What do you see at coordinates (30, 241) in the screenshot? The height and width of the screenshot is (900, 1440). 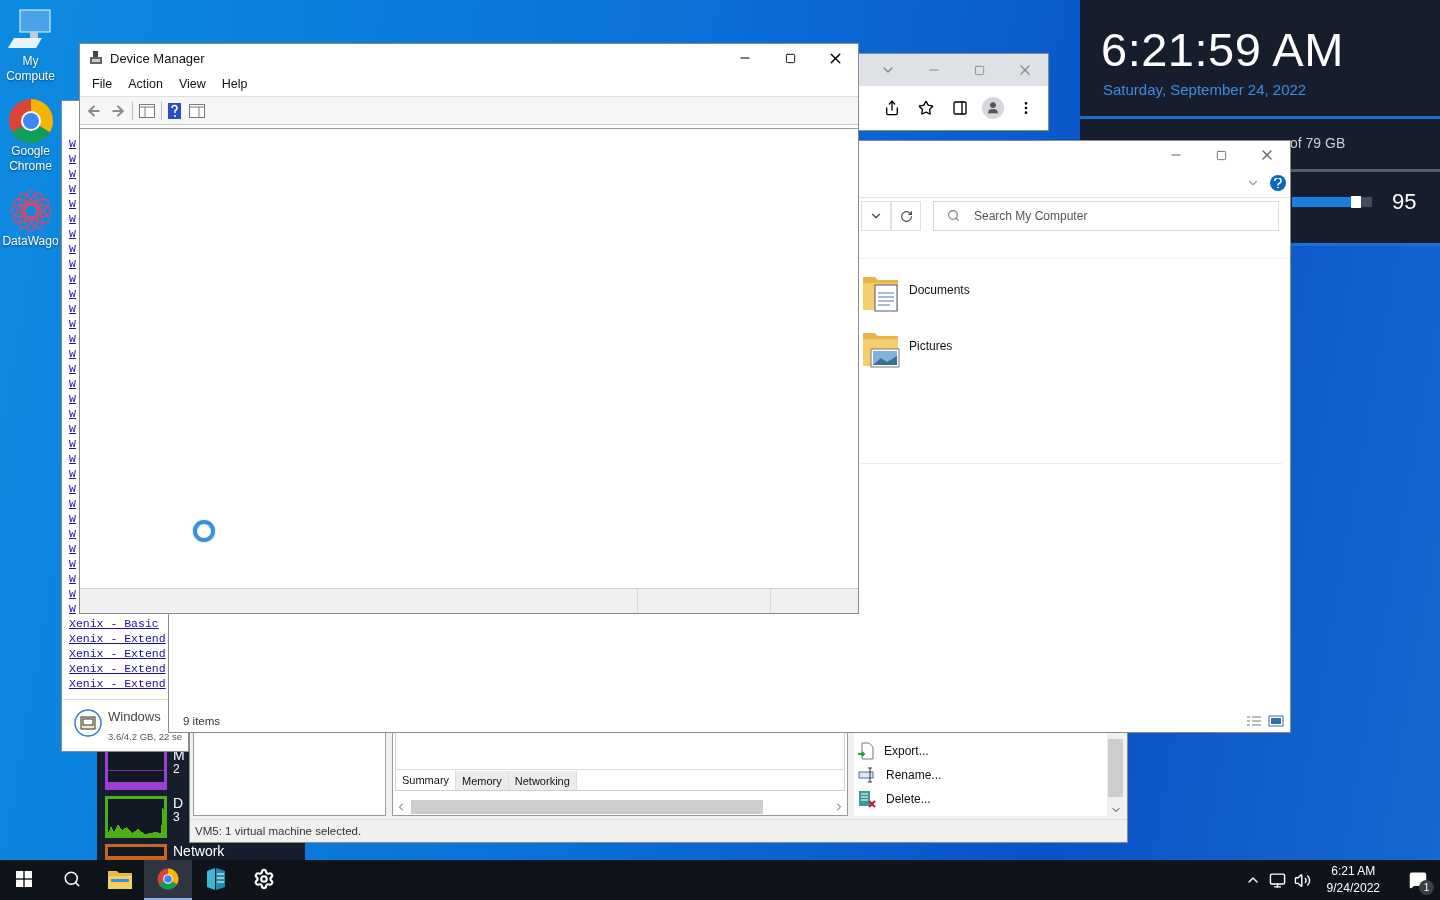 I see `icon-label: DataWago` at bounding box center [30, 241].